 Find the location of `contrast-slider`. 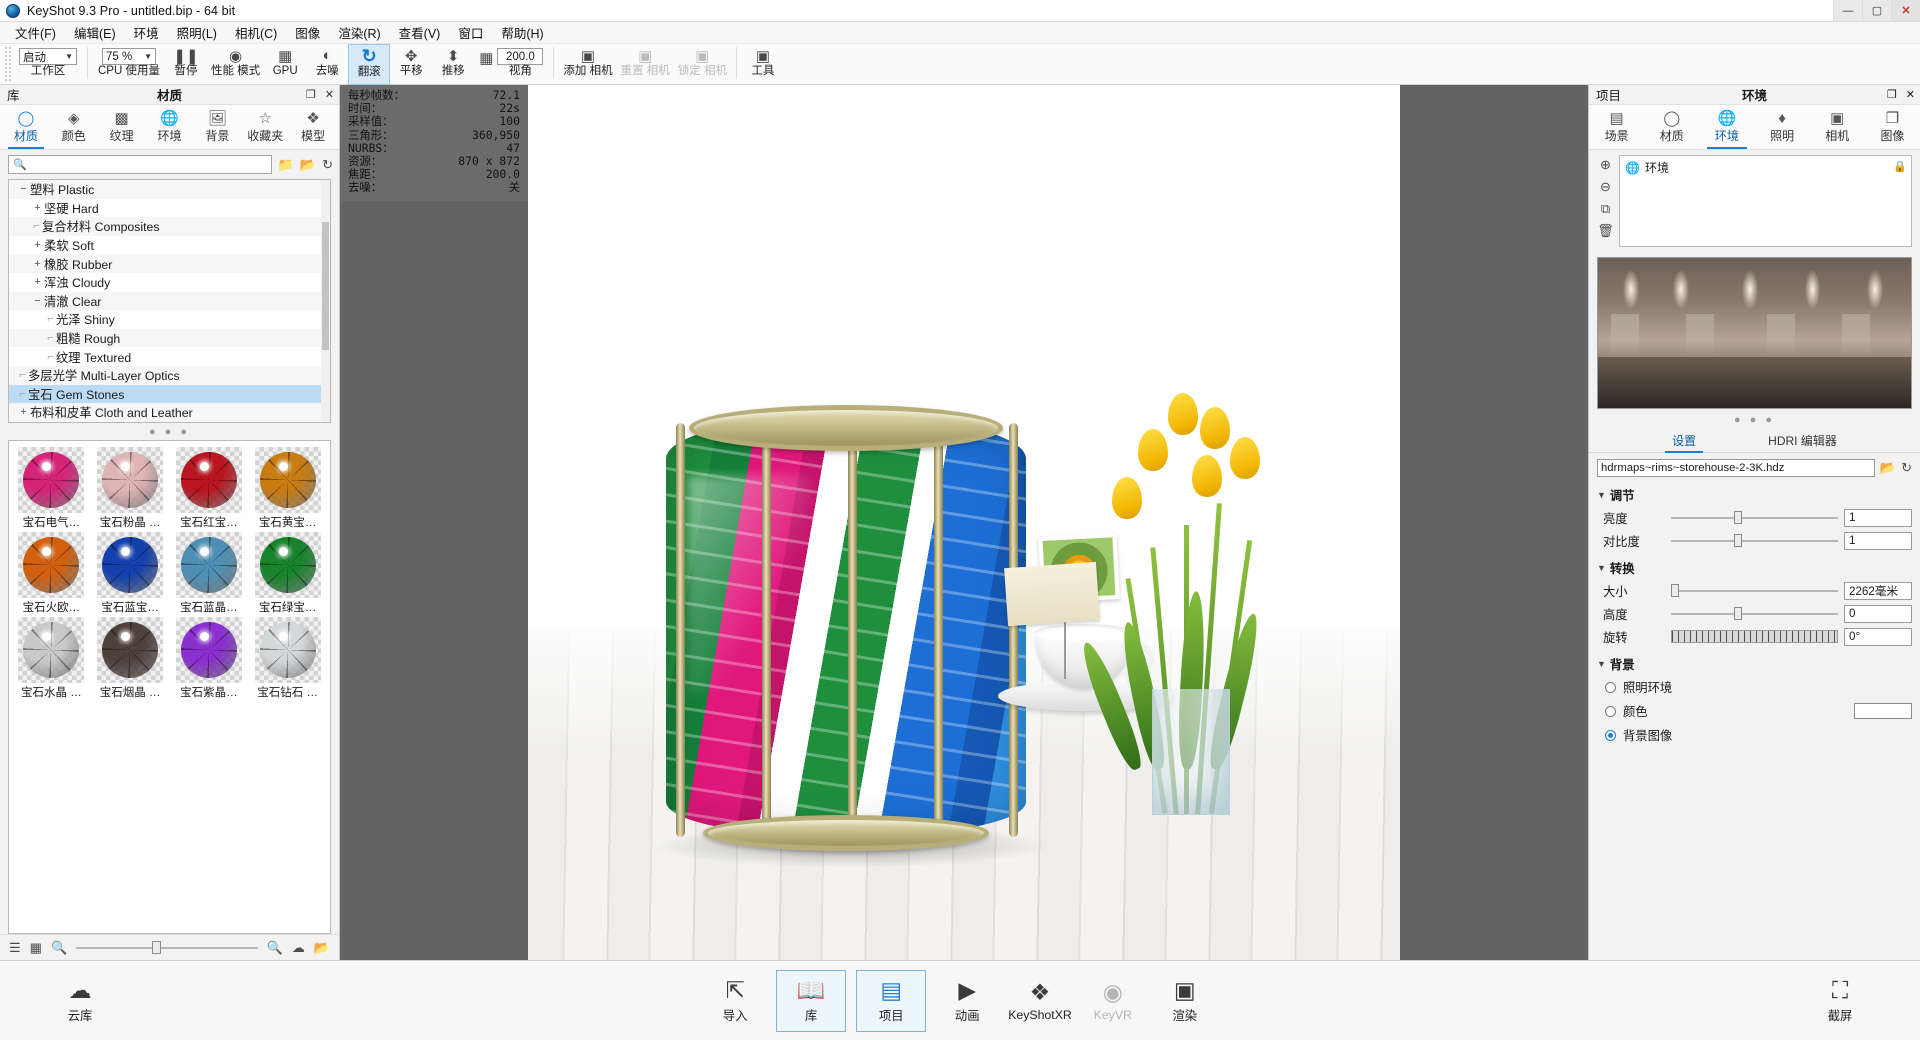

contrast-slider is located at coordinates (1754, 541).